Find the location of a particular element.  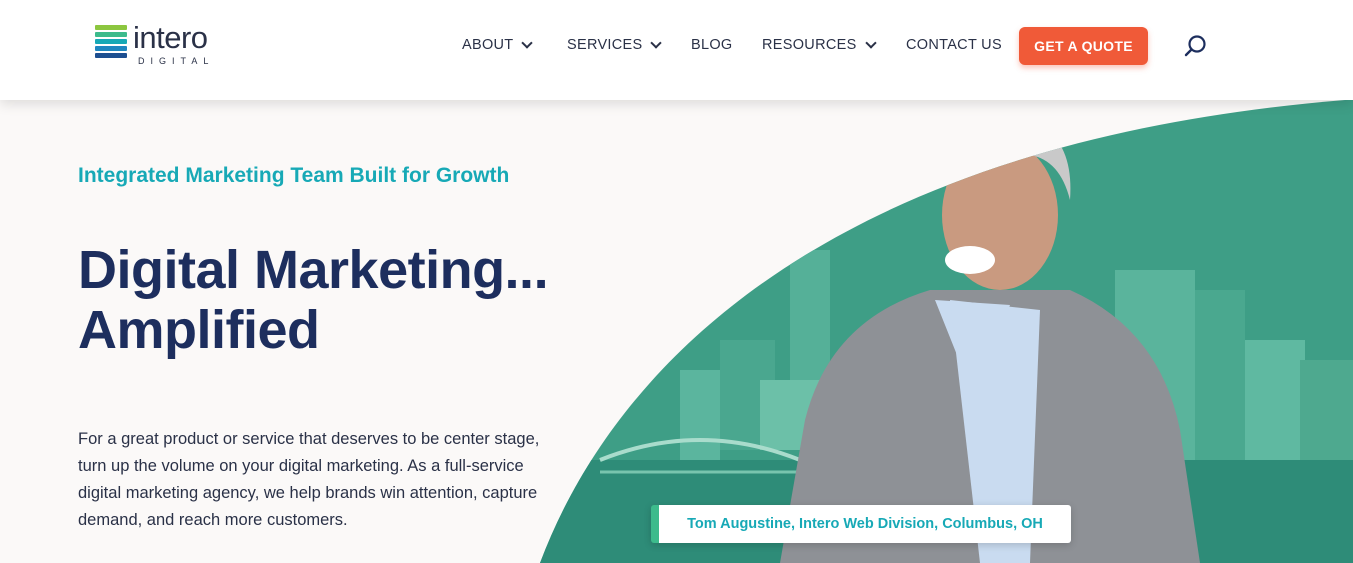

nav-blog: BLOG is located at coordinates (712, 45).